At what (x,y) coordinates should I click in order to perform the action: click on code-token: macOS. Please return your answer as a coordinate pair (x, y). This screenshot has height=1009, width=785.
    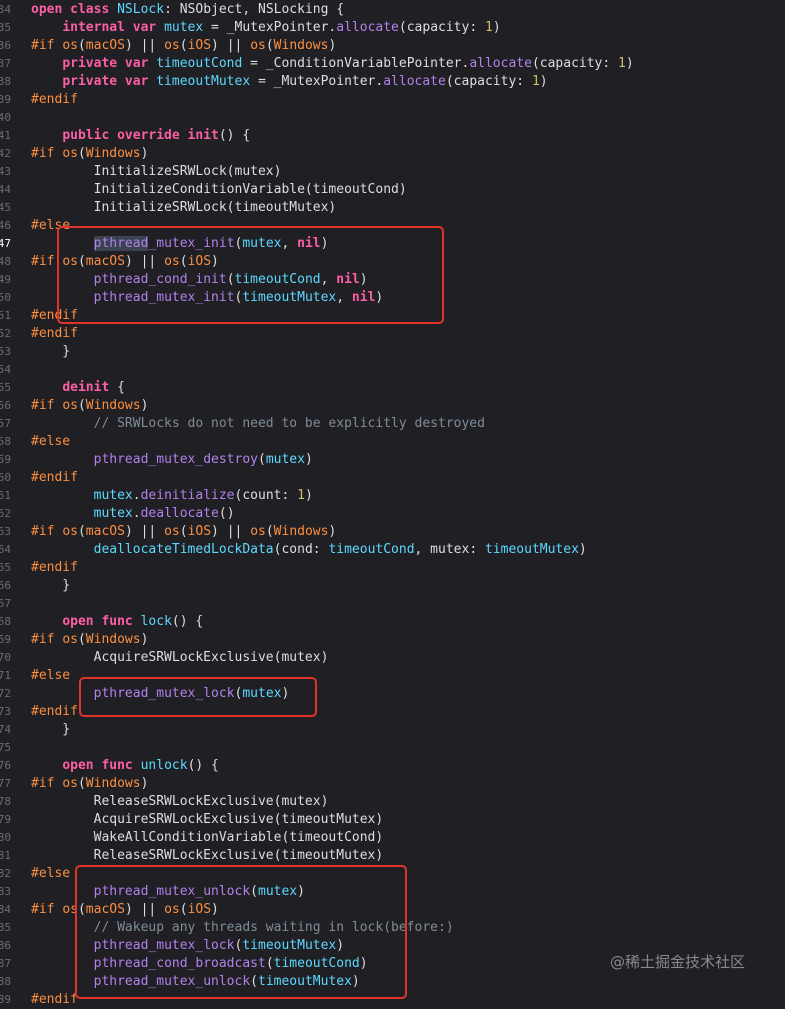
    Looking at the image, I should click on (105, 45).